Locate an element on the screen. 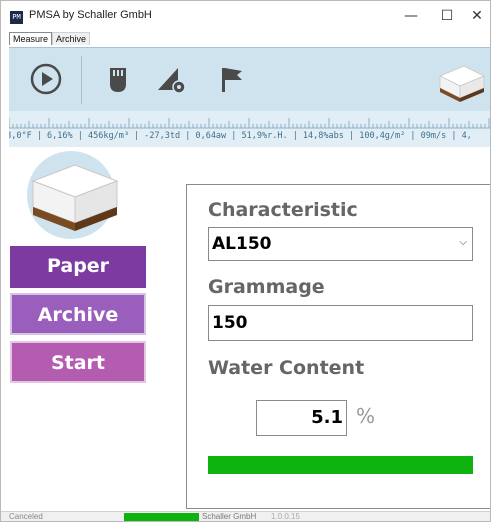  close-button: ✕ is located at coordinates (474, 16).